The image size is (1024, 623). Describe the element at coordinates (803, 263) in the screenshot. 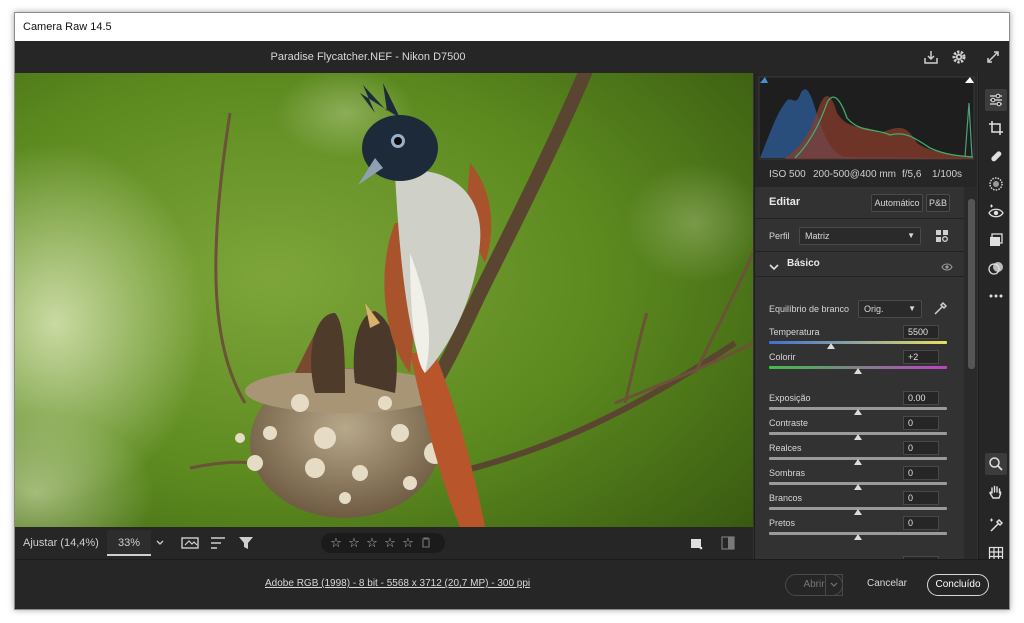

I see `basic-section-title: Básico` at that location.